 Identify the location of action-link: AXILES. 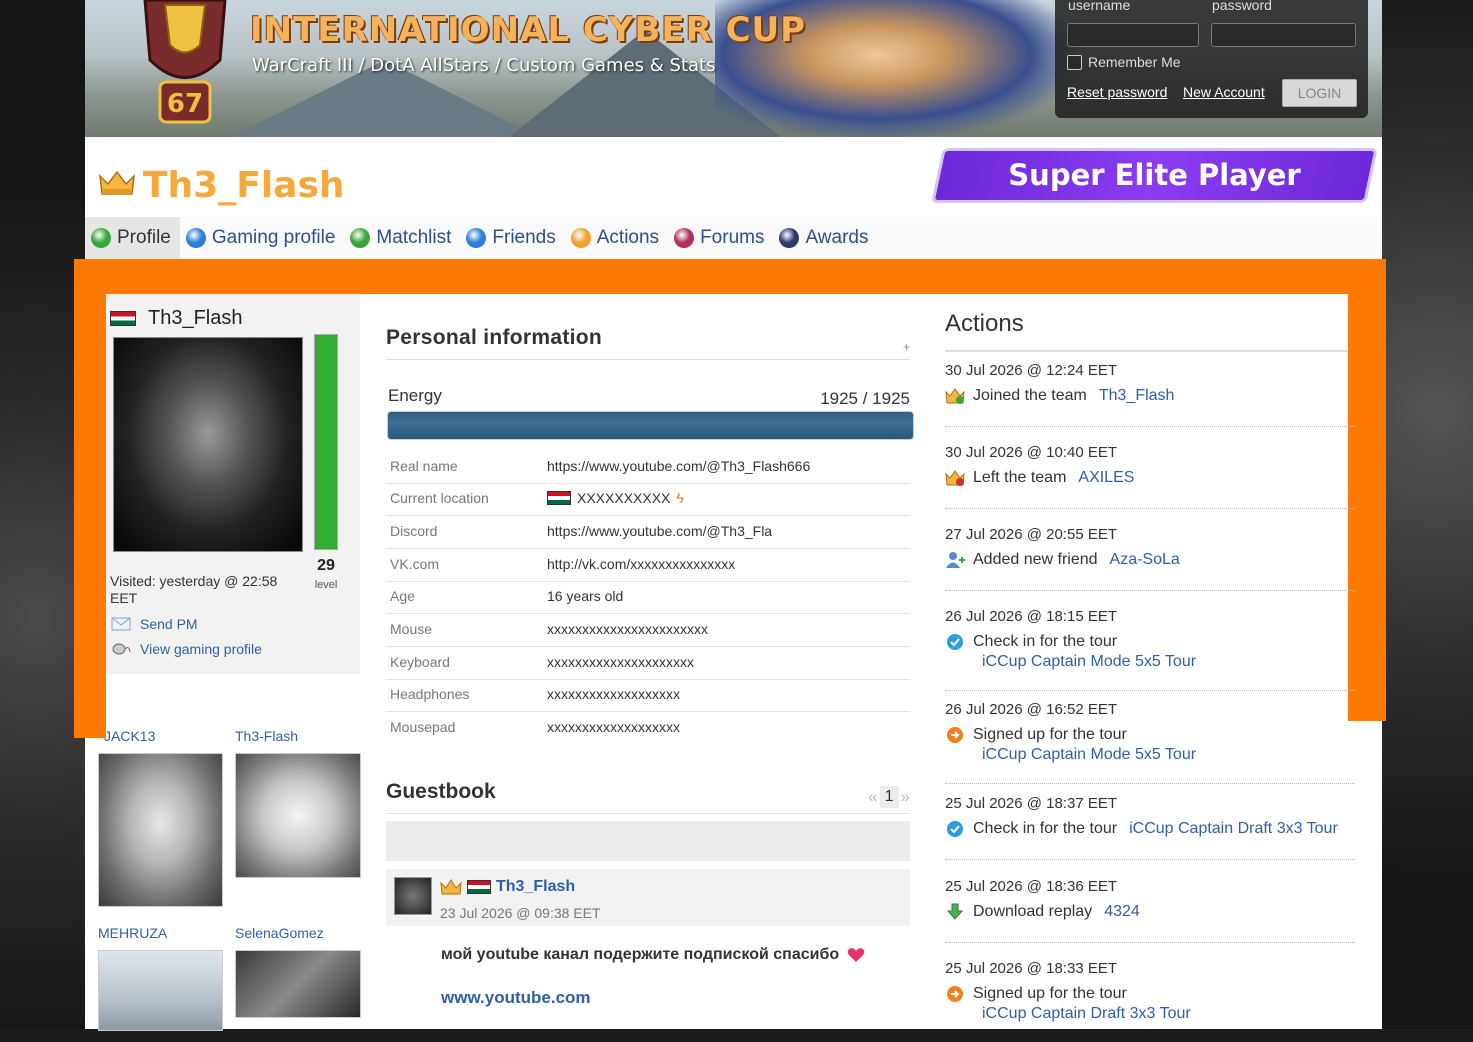
(1106, 478).